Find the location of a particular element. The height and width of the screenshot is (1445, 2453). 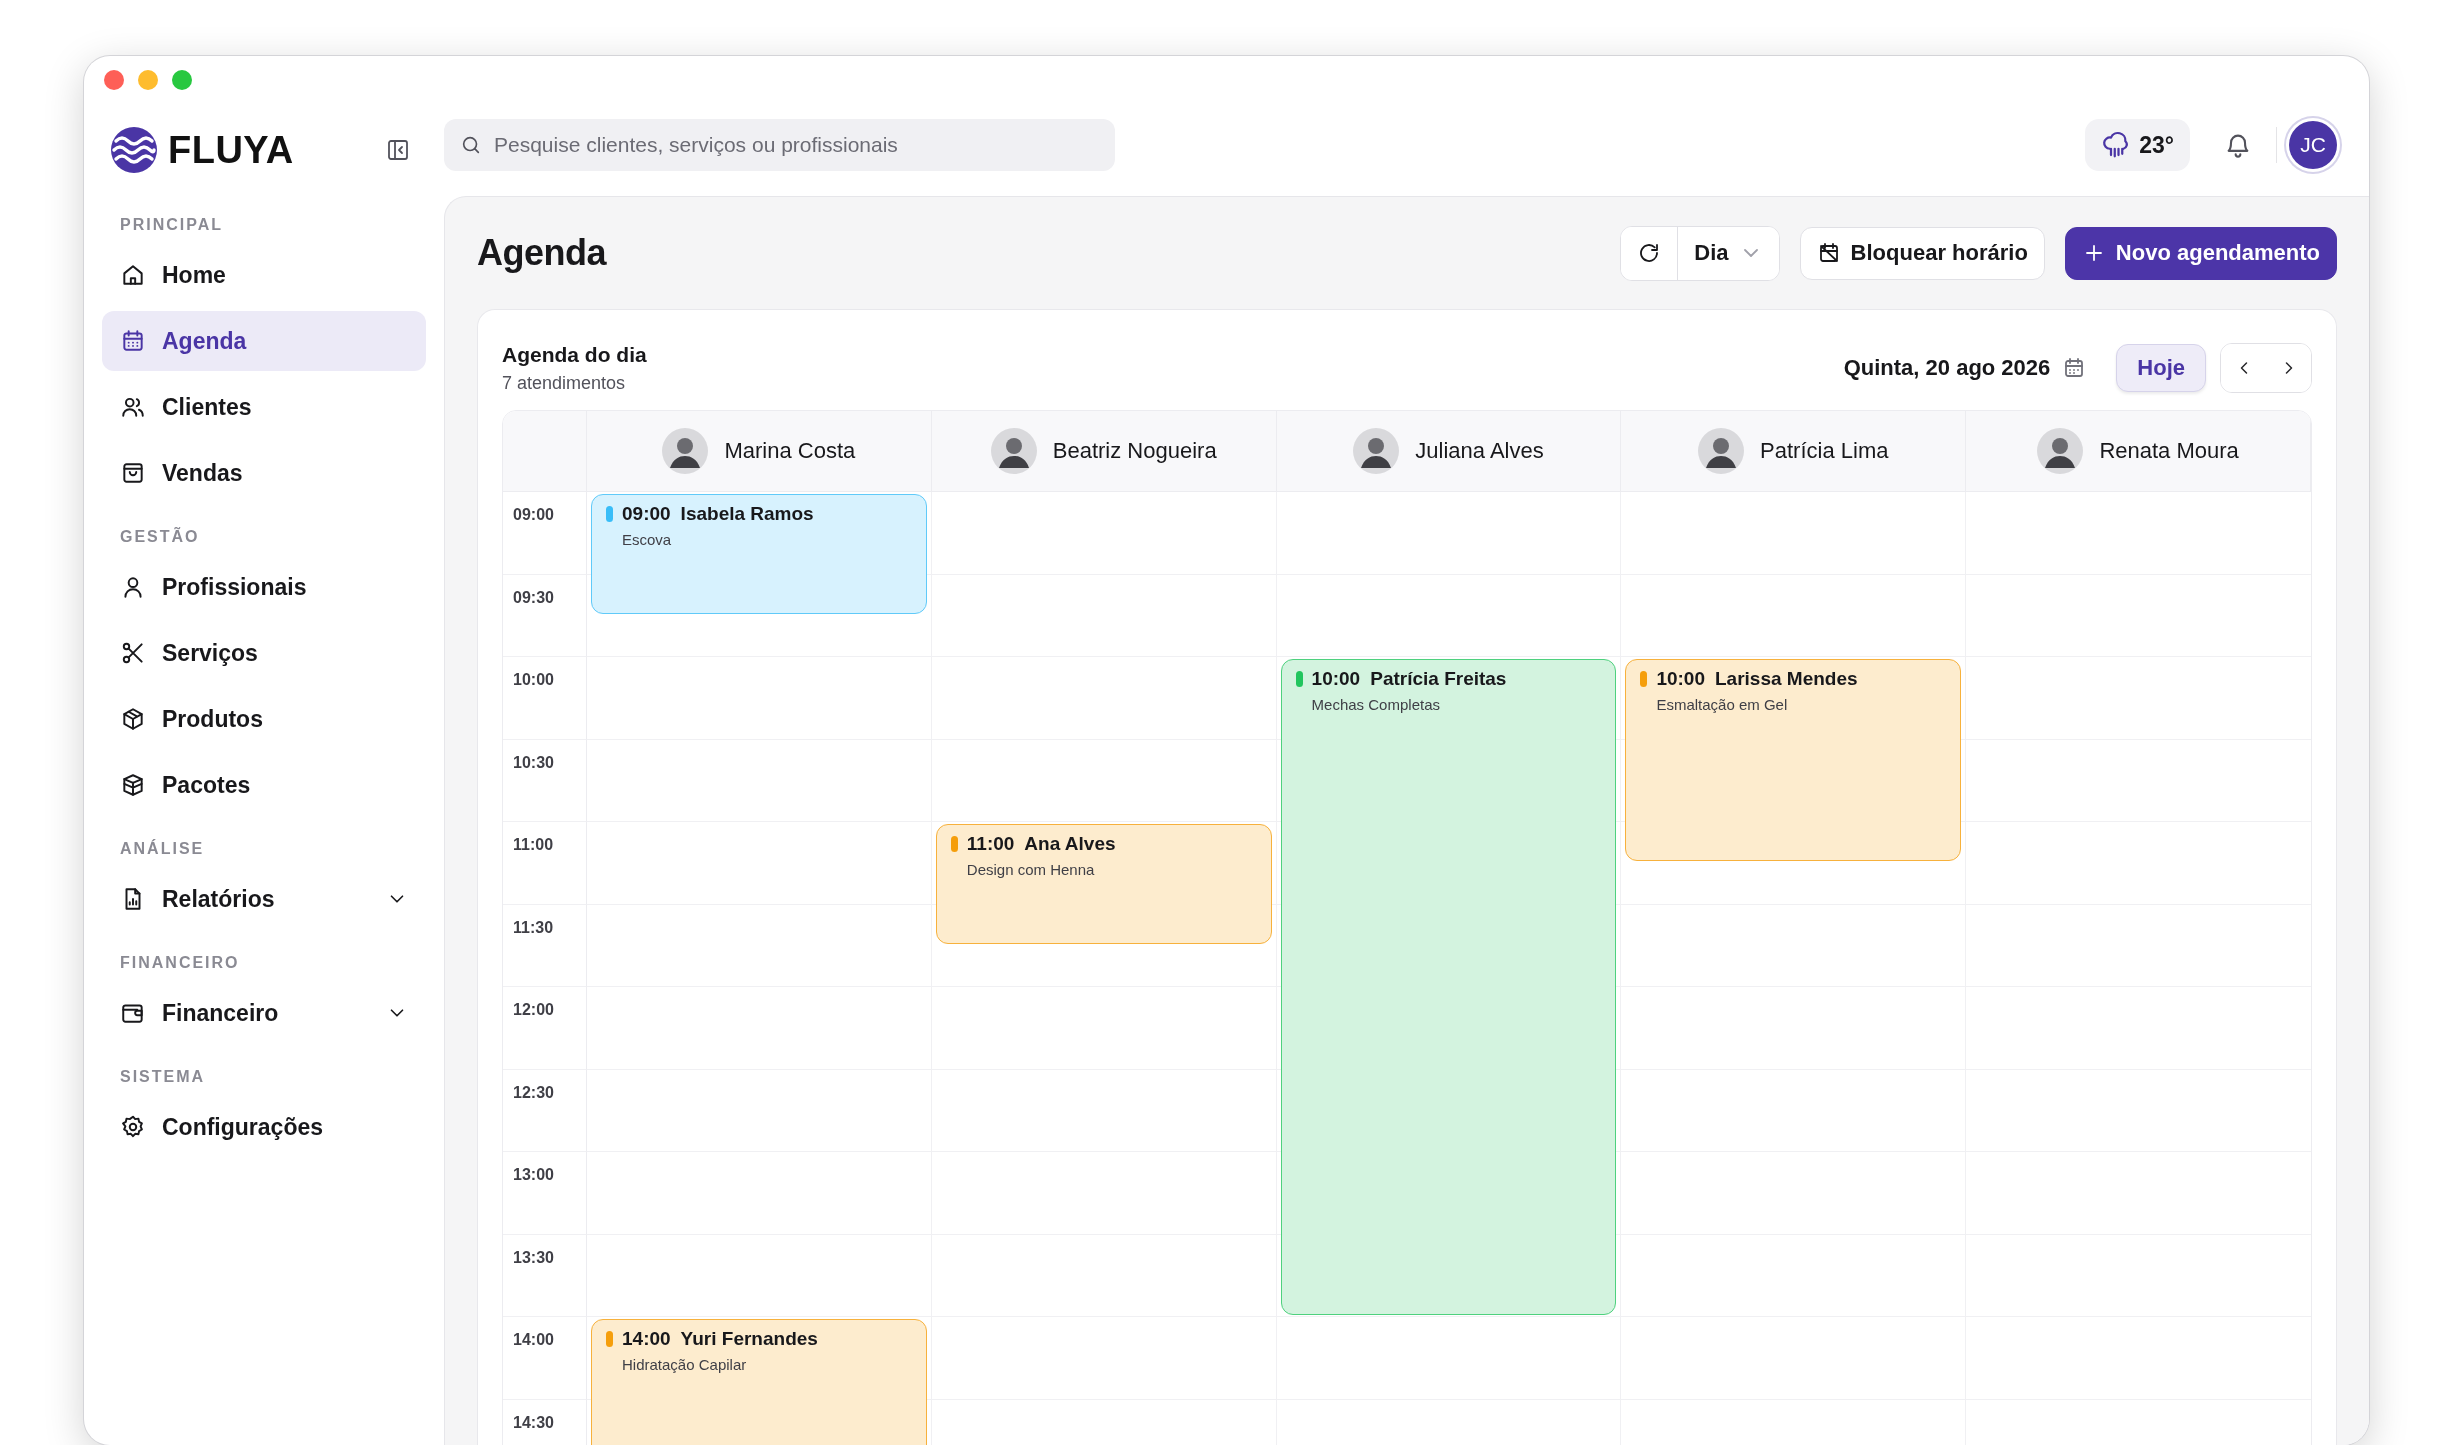

nav-item: Financeiro is located at coordinates (264, 1013).